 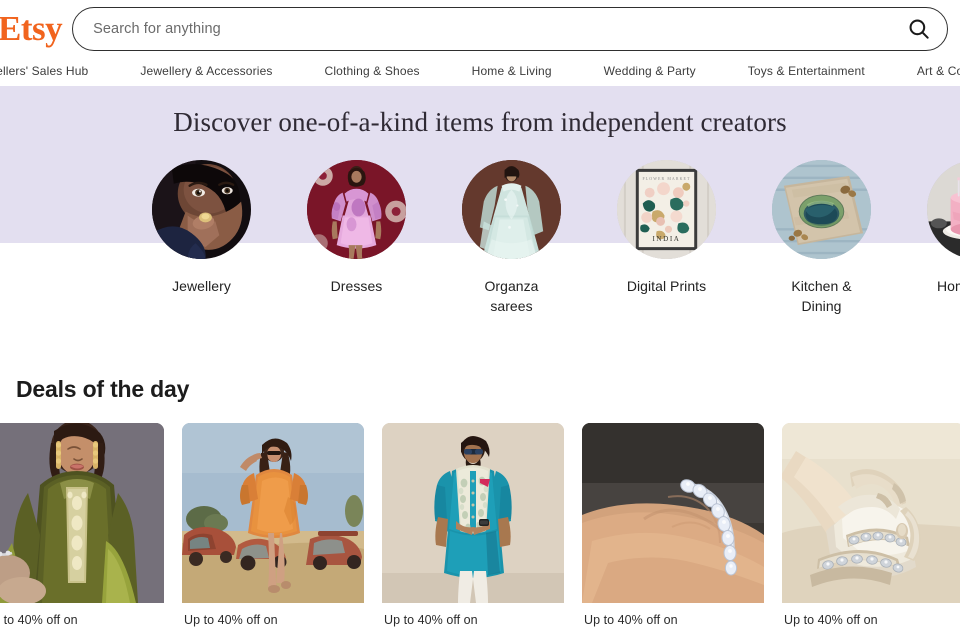 What do you see at coordinates (650, 71) in the screenshot?
I see `nav-item-wedding-party: Wedding & Party` at bounding box center [650, 71].